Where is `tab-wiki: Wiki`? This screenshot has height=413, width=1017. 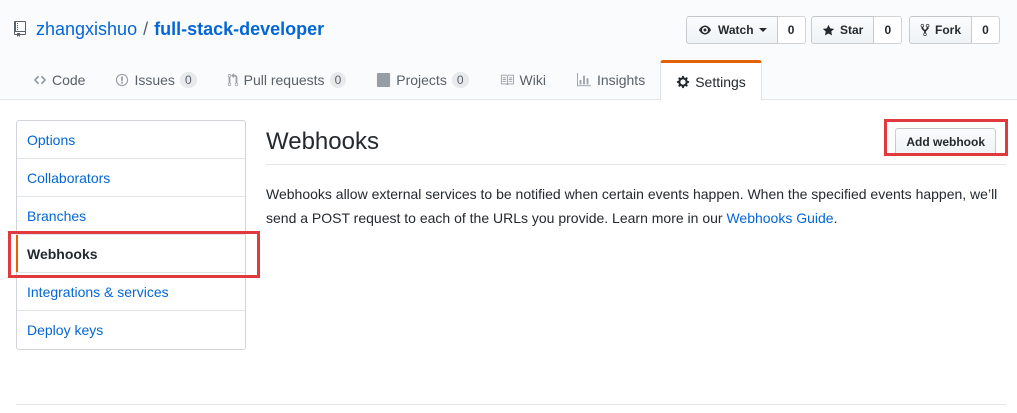
tab-wiki: Wiki is located at coordinates (522, 80).